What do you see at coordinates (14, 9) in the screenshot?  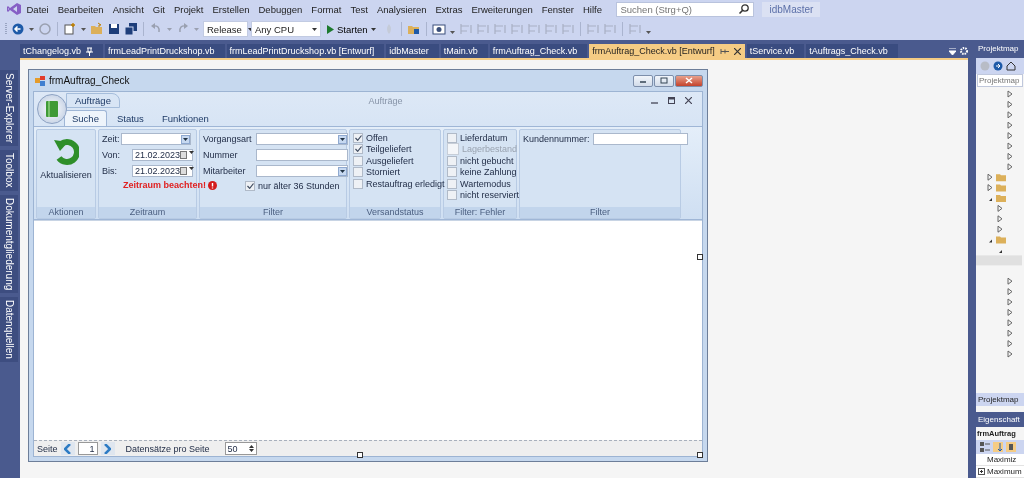 I see `visual-studio-logo-icon` at bounding box center [14, 9].